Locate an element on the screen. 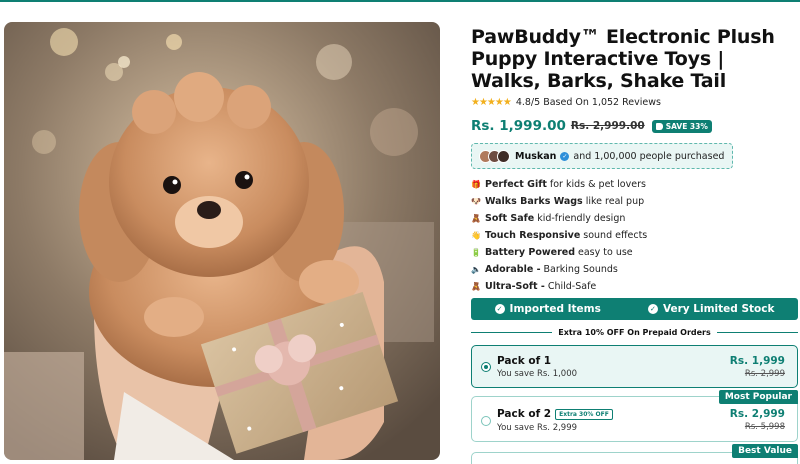 The width and height of the screenshot is (800, 464). rating-row: ★★★★★ 4.8/5 Based On 1,052 Reviews is located at coordinates (635, 102).